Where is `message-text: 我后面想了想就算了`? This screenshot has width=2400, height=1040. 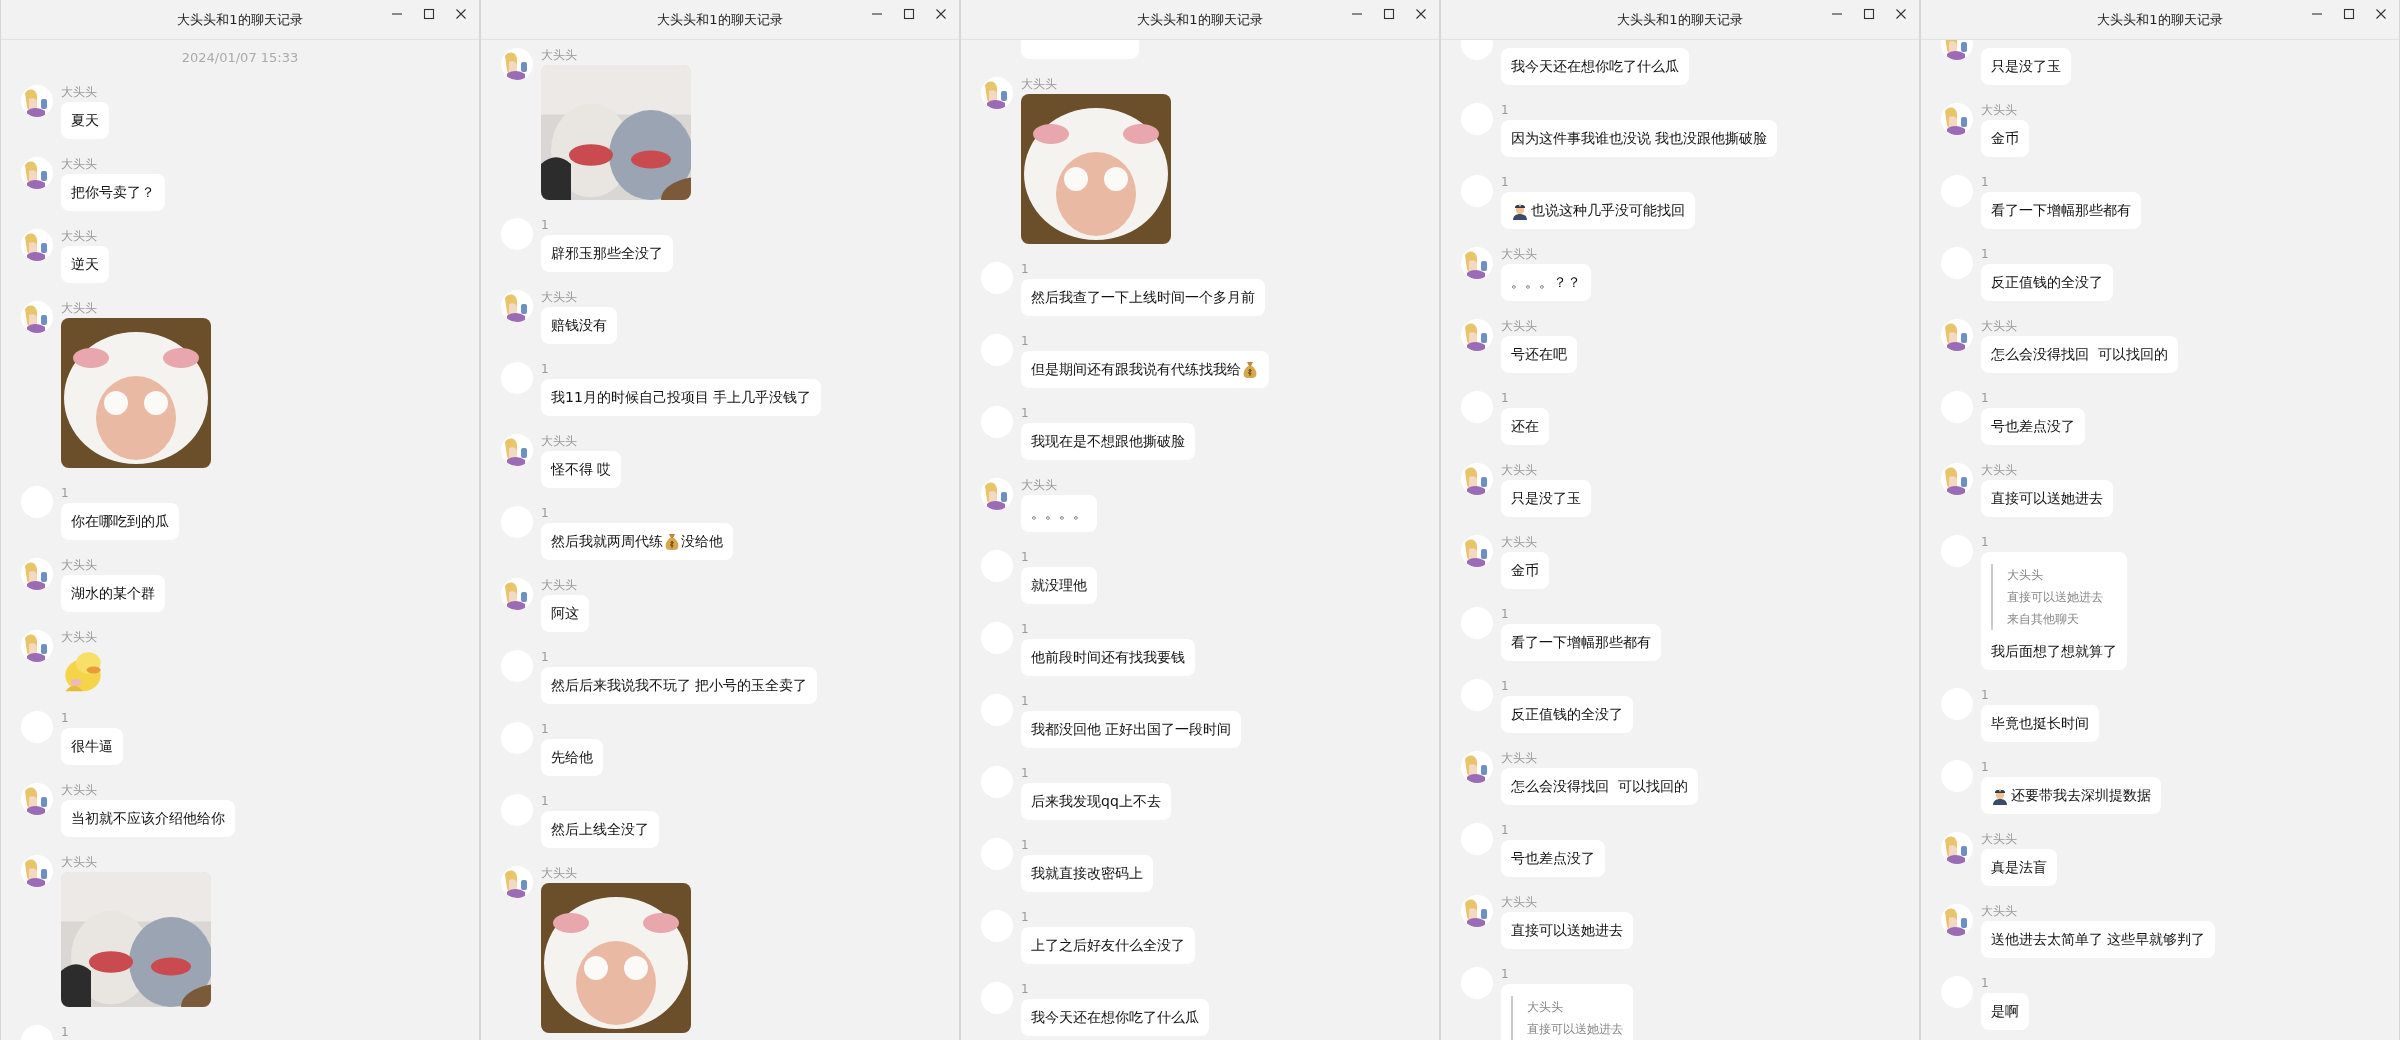
message-text: 我后面想了想就算了 is located at coordinates (2054, 651).